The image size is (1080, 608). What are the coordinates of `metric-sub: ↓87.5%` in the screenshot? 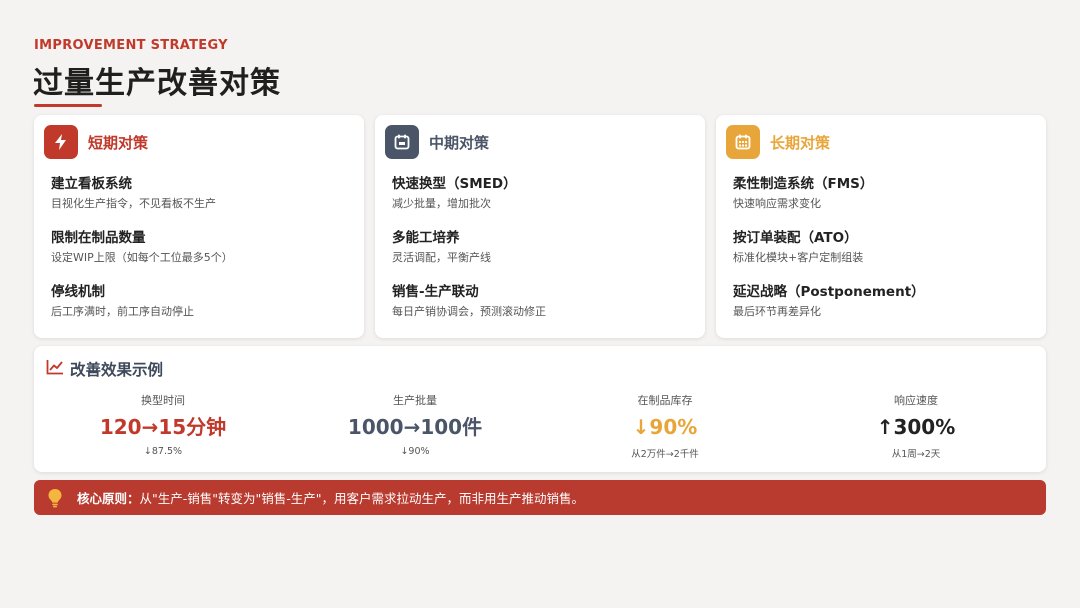 It's located at (163, 451).